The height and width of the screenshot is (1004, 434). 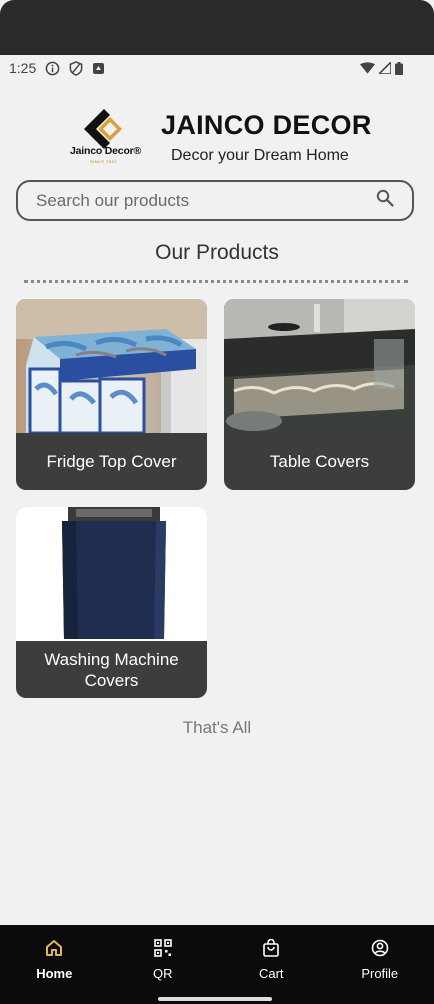 I want to click on product-label: Table Covers, so click(x=319, y=461).